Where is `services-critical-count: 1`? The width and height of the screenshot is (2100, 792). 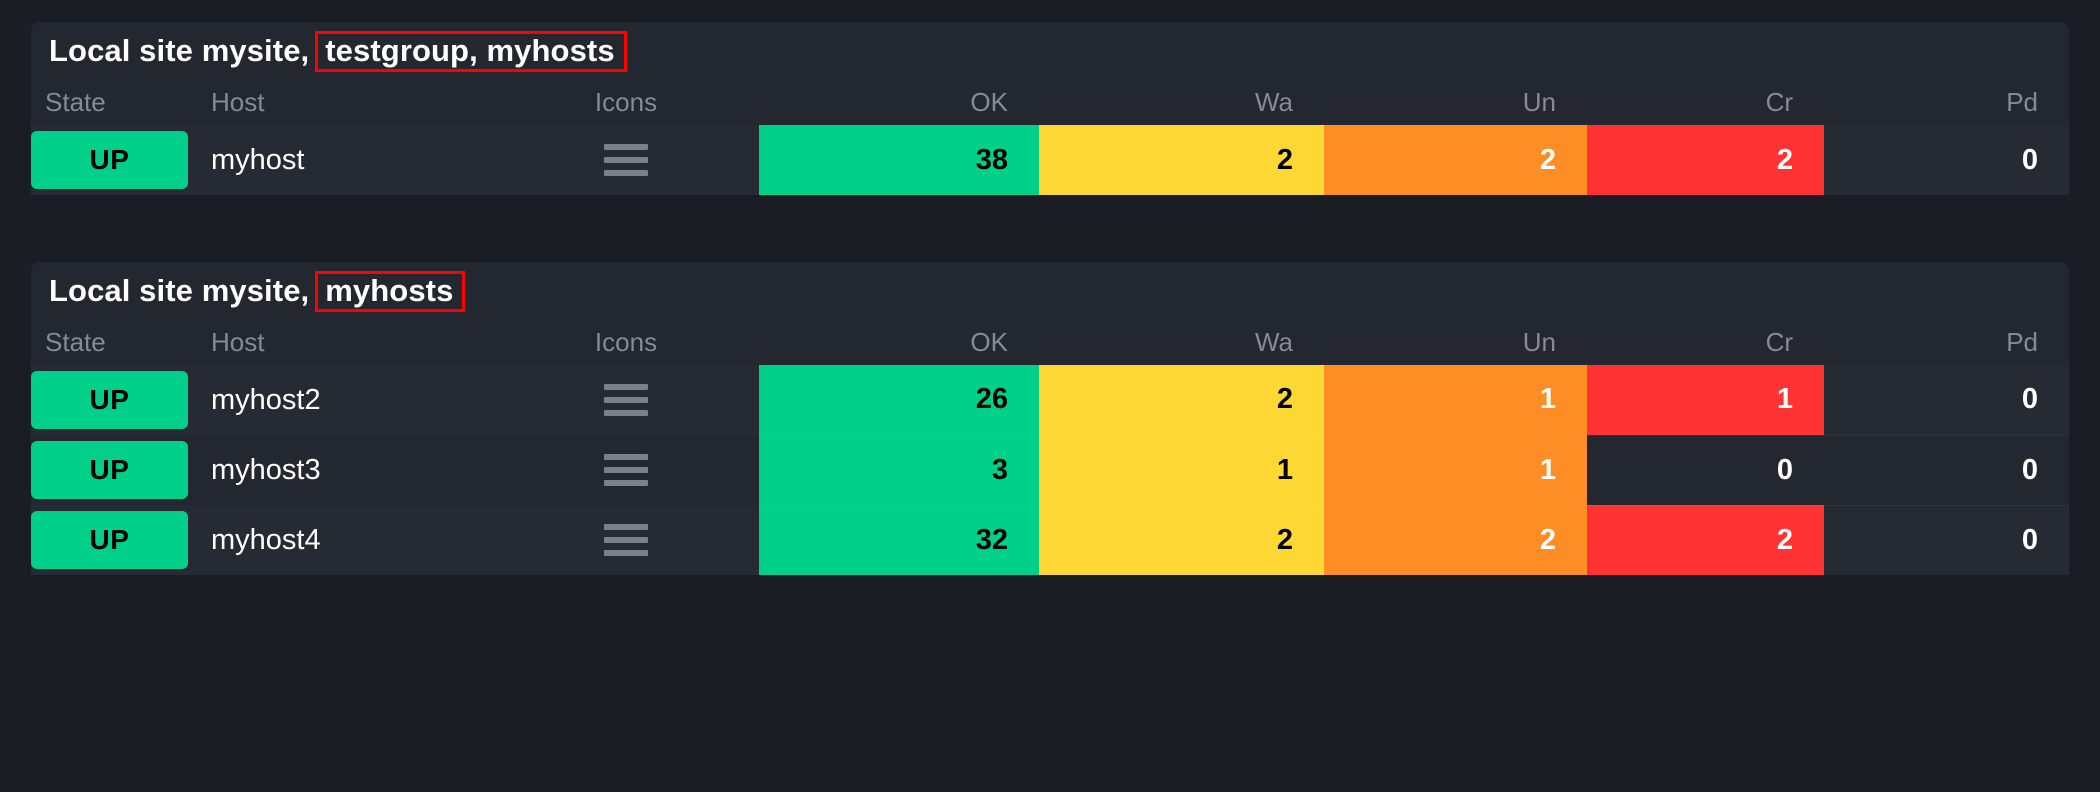 services-critical-count: 1 is located at coordinates (1705, 400).